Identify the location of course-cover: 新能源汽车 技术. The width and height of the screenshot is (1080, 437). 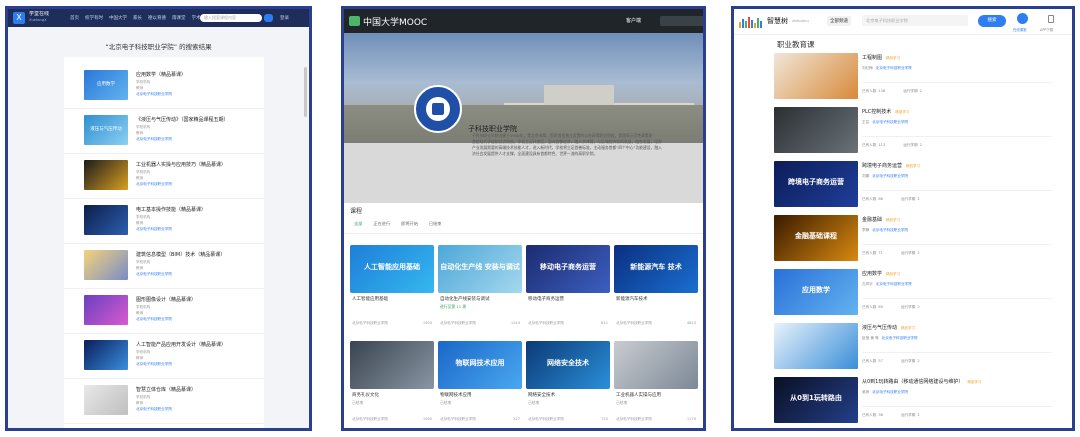
(656, 269).